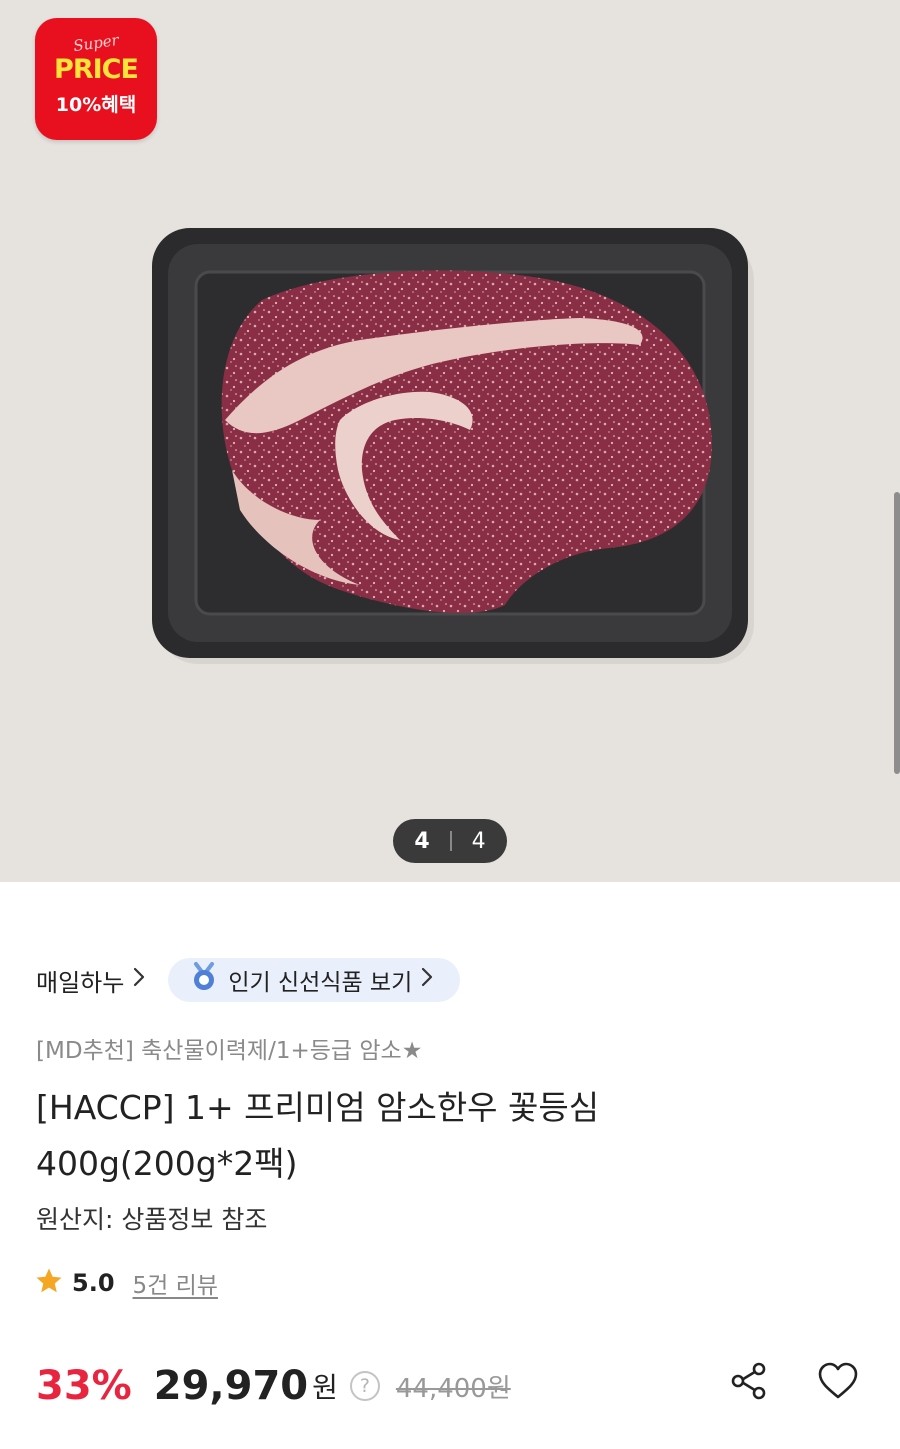 The image size is (900, 1449). I want to click on image-counter: 4 4, so click(450, 841).